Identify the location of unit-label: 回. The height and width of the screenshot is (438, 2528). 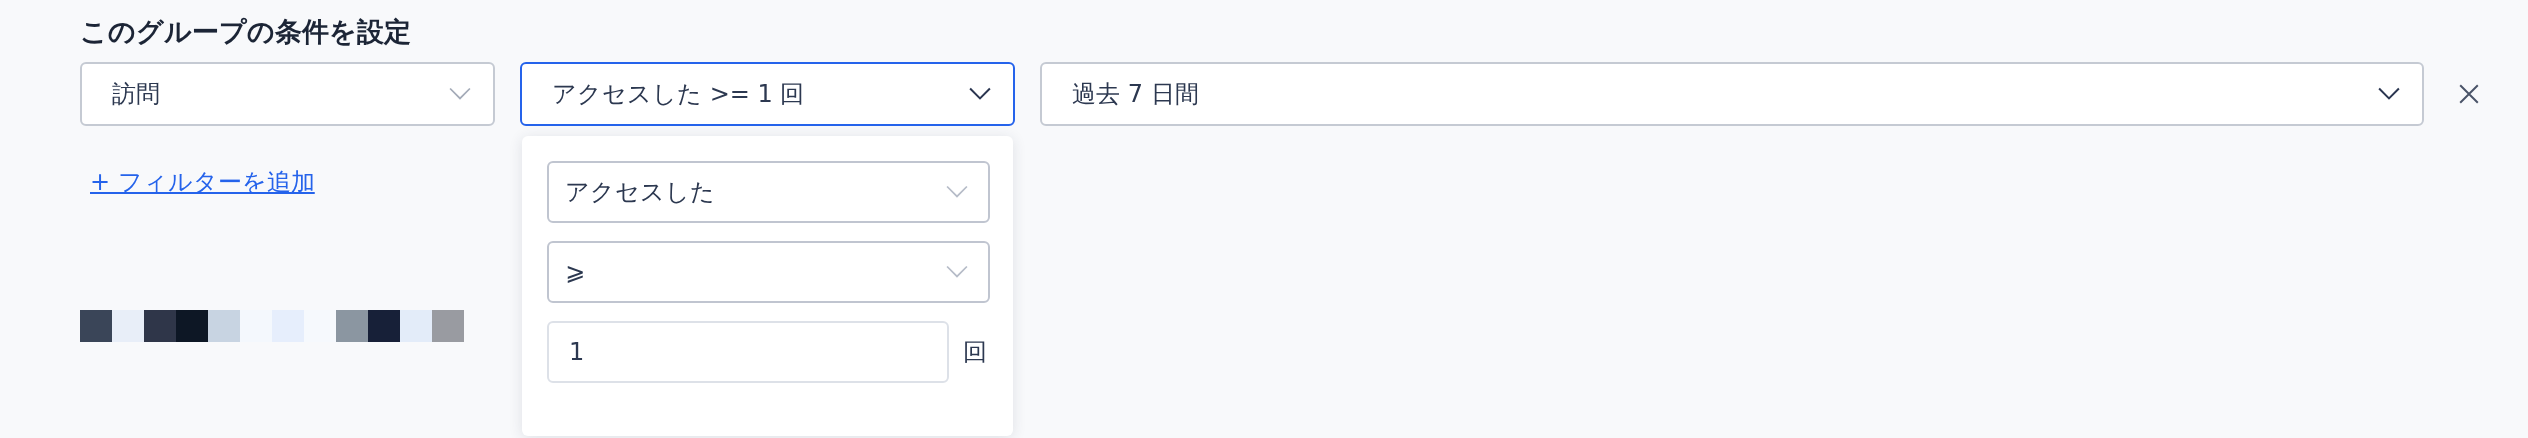
(975, 352).